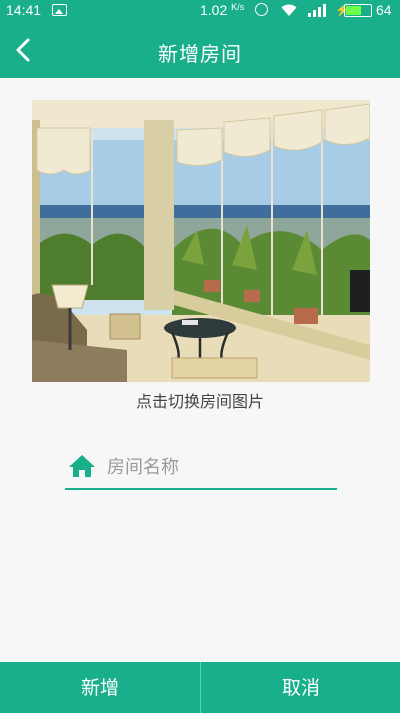  Describe the element at coordinates (289, 10) in the screenshot. I see `wifi-icon` at that location.